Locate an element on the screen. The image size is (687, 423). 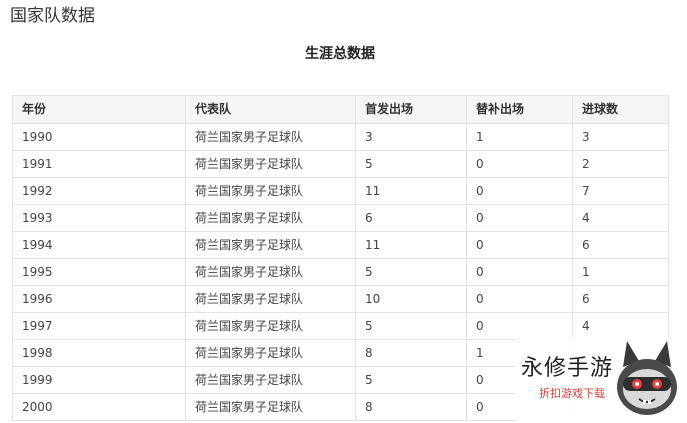
table-row: 1996 荷兰国家男子足球队 10 0 6 is located at coordinates (340, 299).